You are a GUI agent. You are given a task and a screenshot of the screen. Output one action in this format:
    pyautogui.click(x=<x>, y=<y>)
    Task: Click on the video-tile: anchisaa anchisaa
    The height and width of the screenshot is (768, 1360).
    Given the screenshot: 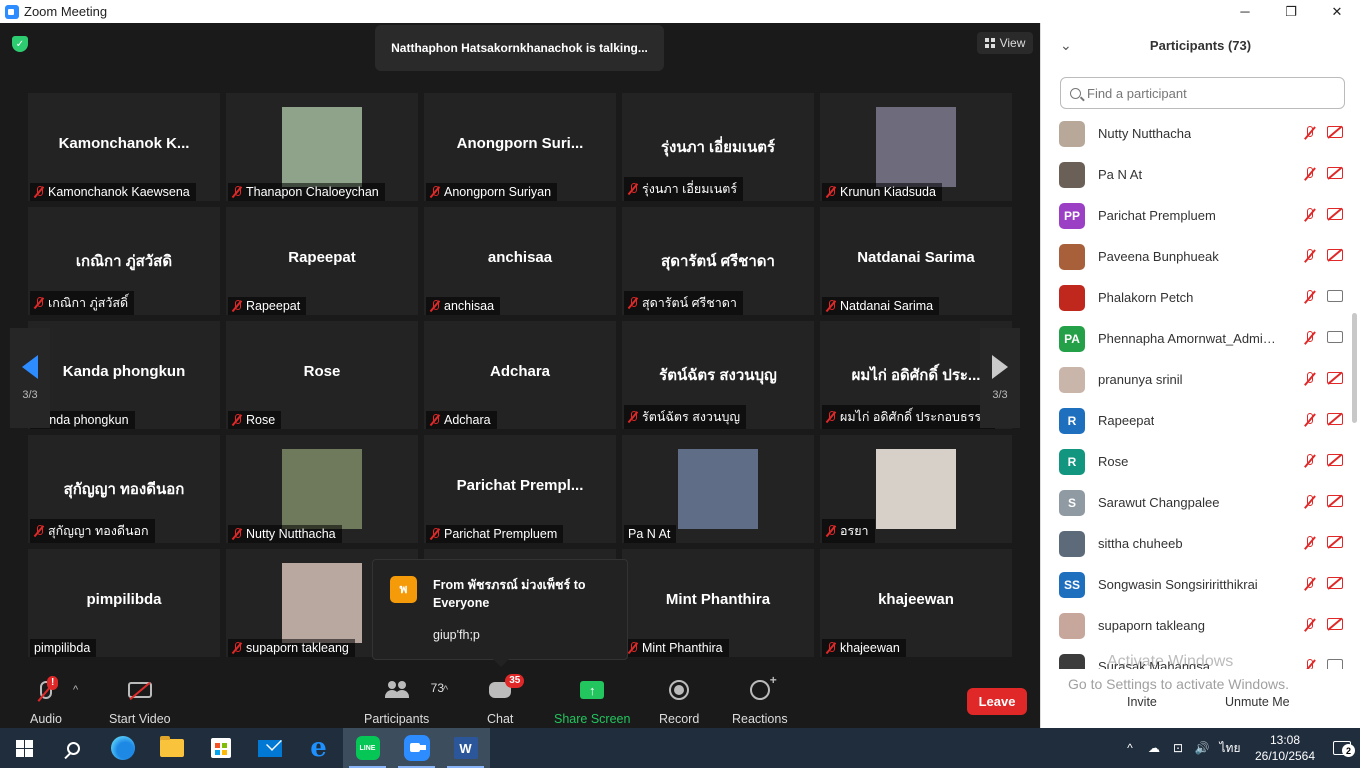 What is the action you would take?
    pyautogui.click(x=520, y=261)
    